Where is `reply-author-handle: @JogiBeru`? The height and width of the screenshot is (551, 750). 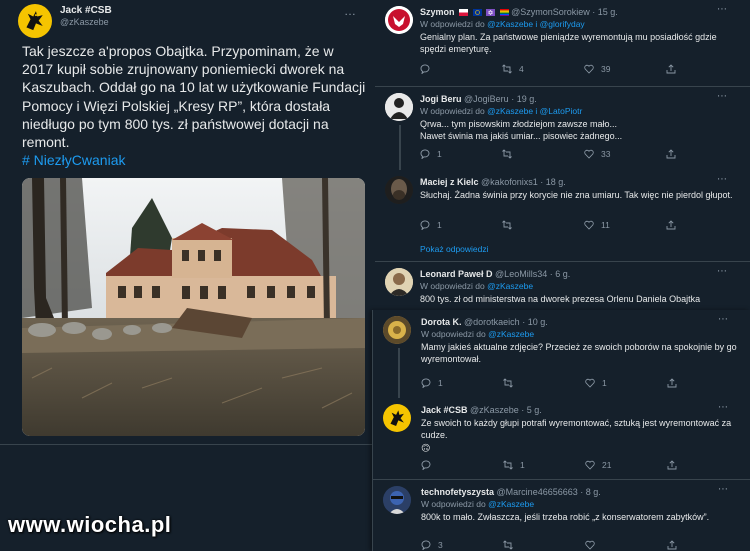 reply-author-handle: @JogiBeru is located at coordinates (486, 99).